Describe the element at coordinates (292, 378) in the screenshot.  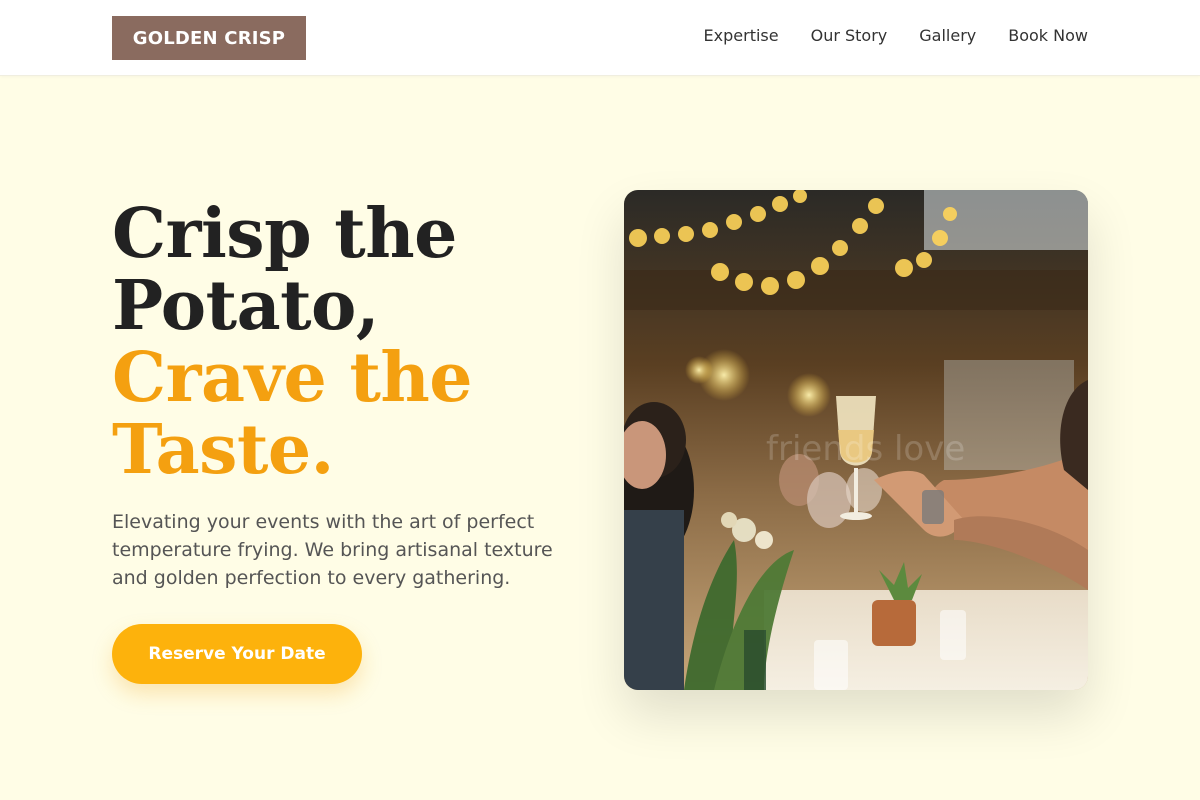
I see `hero-title-accent-line-1: Crave the` at that location.